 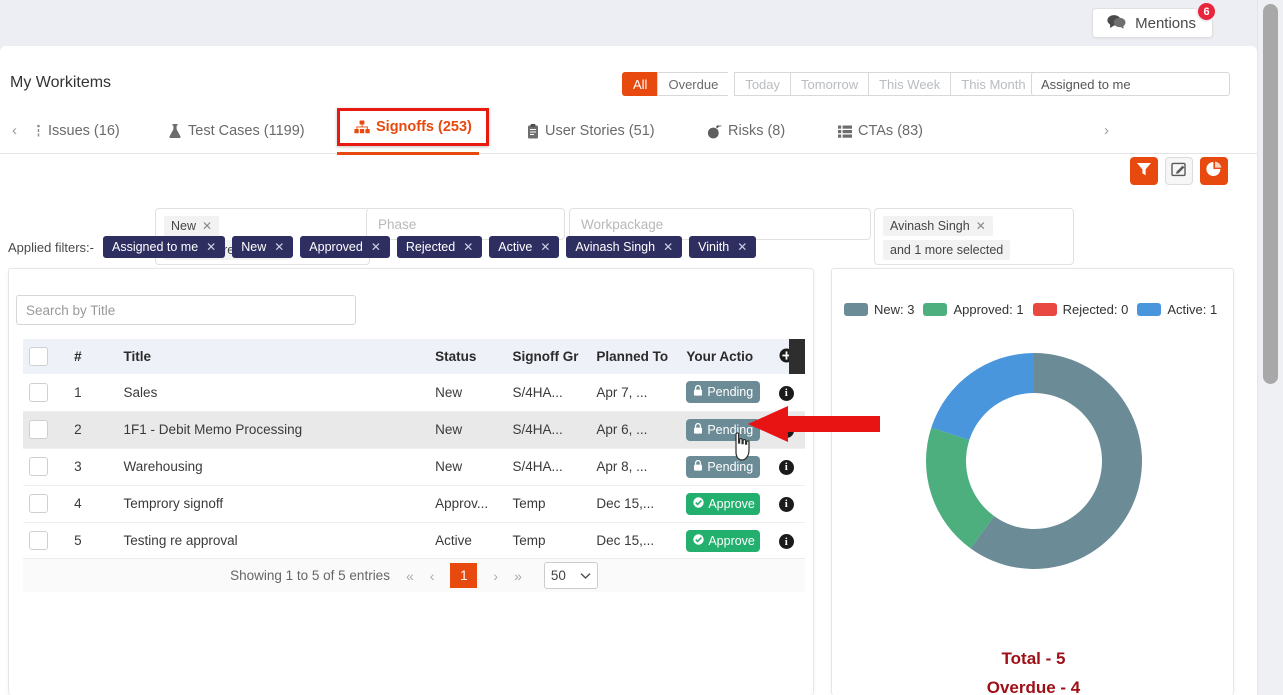 What do you see at coordinates (1179, 171) in the screenshot?
I see `edit-button` at bounding box center [1179, 171].